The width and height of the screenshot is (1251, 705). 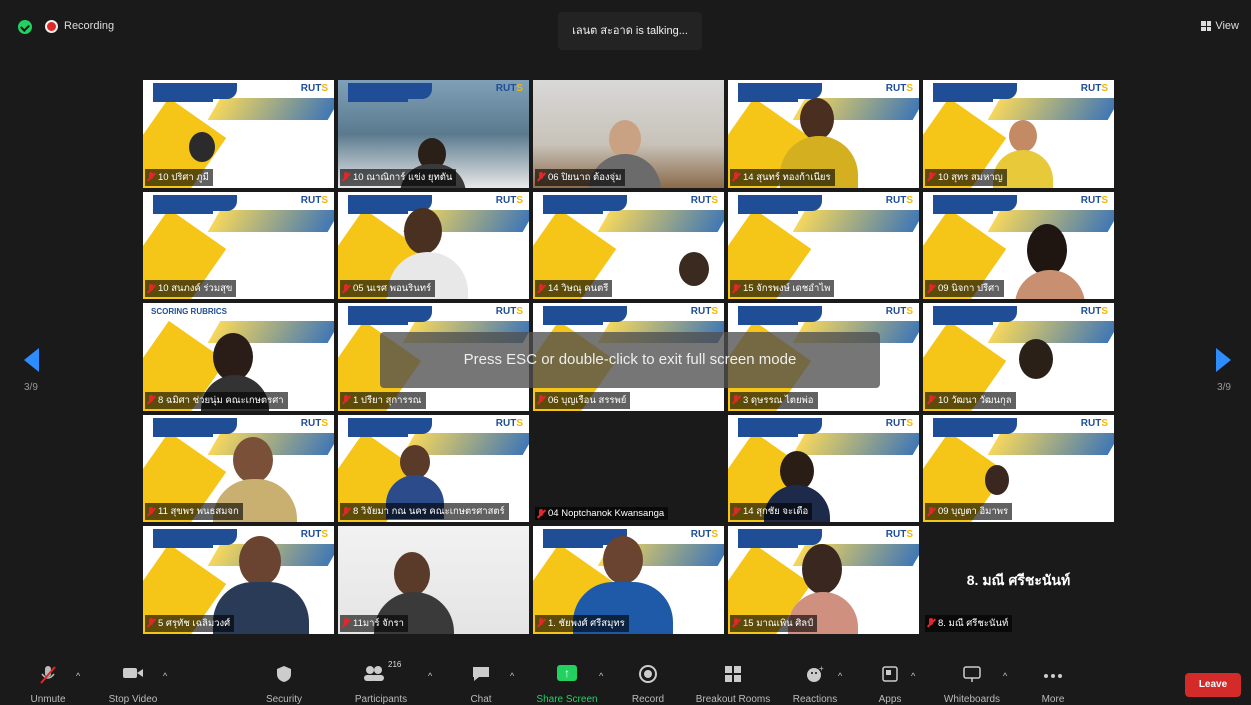 What do you see at coordinates (582, 623) in the screenshot?
I see `participant-name: 1. ชัยพงศ์ ศรีสมุทร` at bounding box center [582, 623].